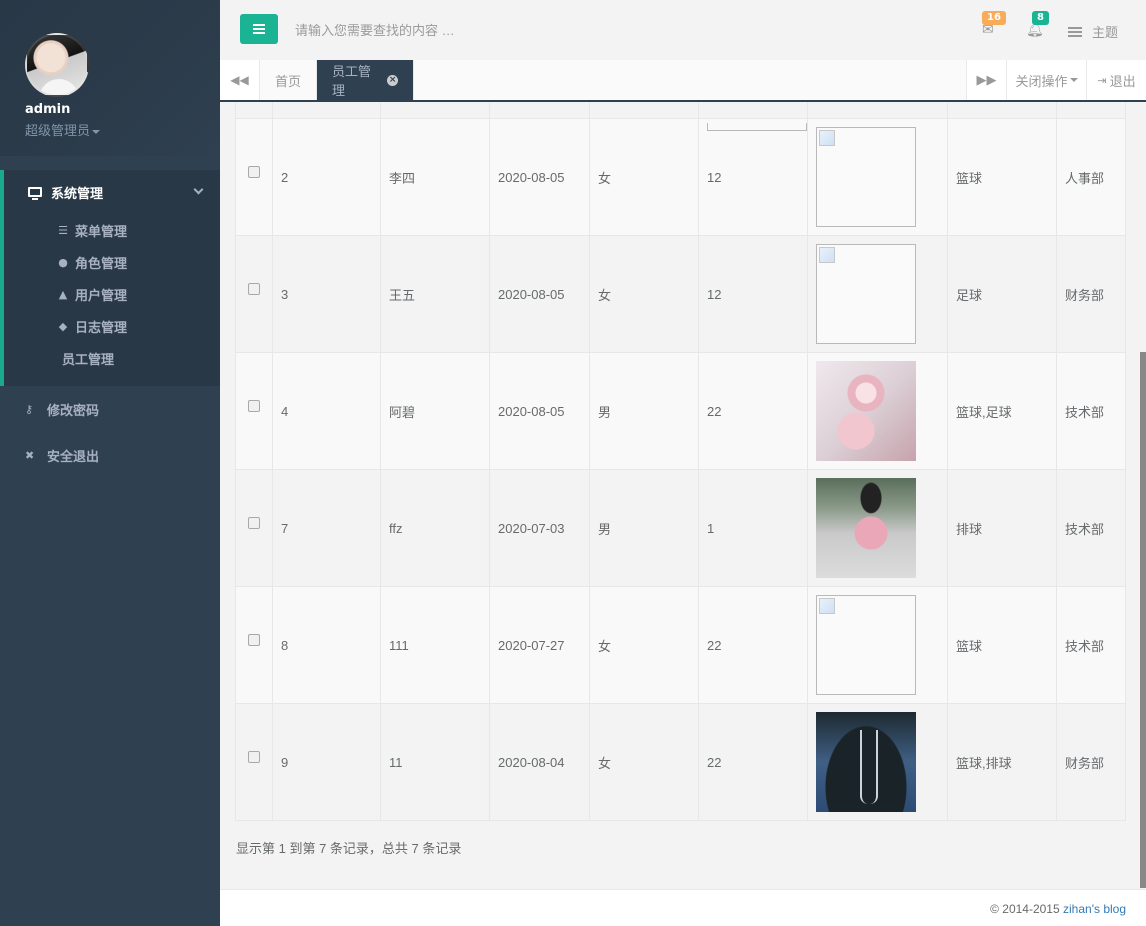 The height and width of the screenshot is (926, 1146). Describe the element at coordinates (63, 129) in the screenshot. I see `profile-role-dropdown: 超级管理员` at that location.